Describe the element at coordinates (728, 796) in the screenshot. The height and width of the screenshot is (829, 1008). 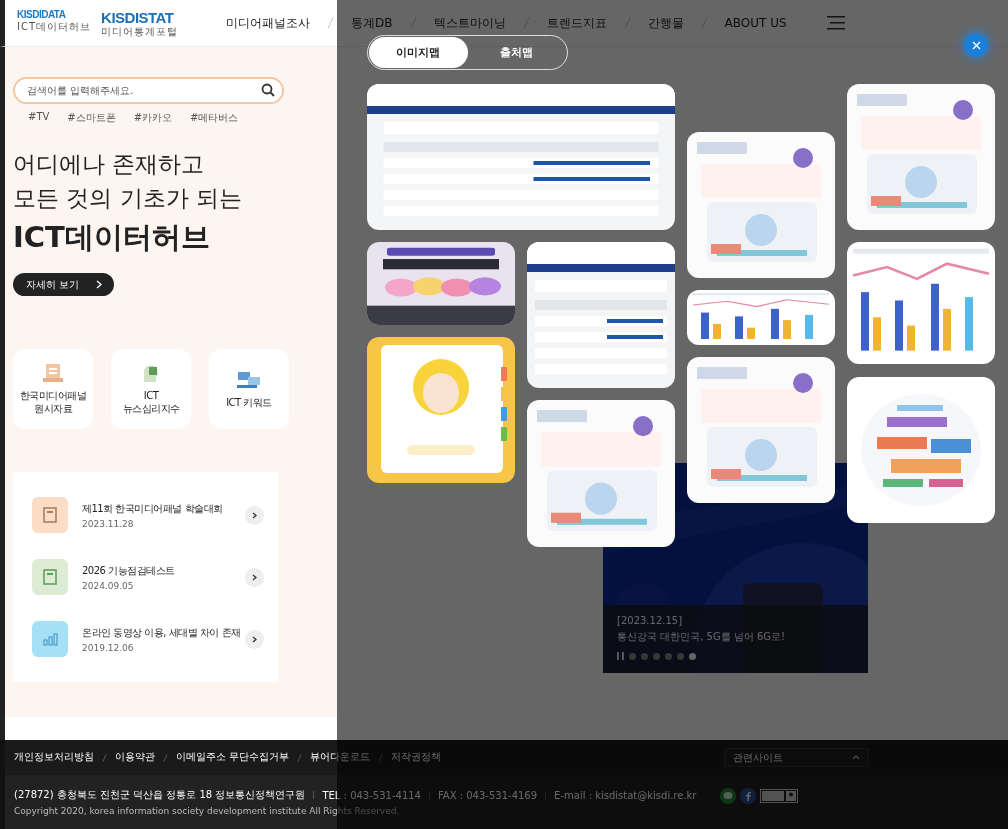
I see `chat-icon` at that location.